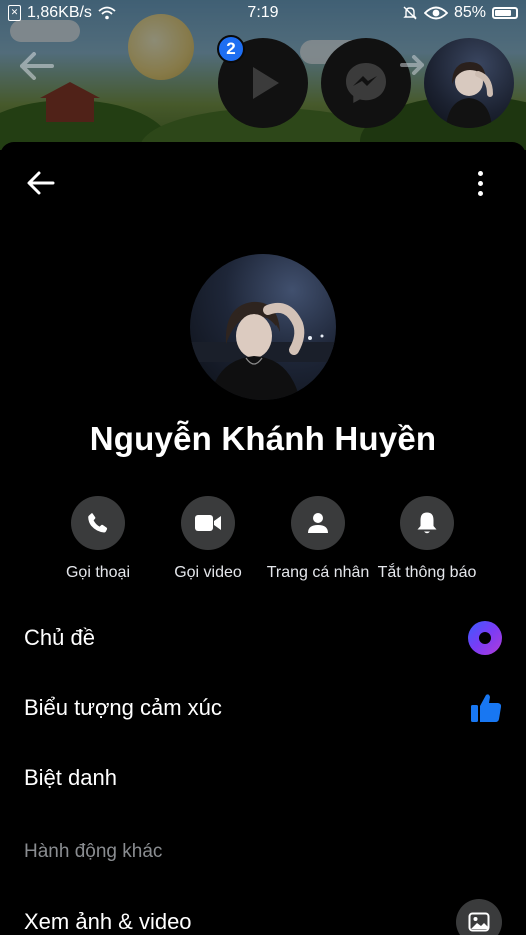 This screenshot has width=526, height=935. I want to click on video-call-button, so click(208, 523).